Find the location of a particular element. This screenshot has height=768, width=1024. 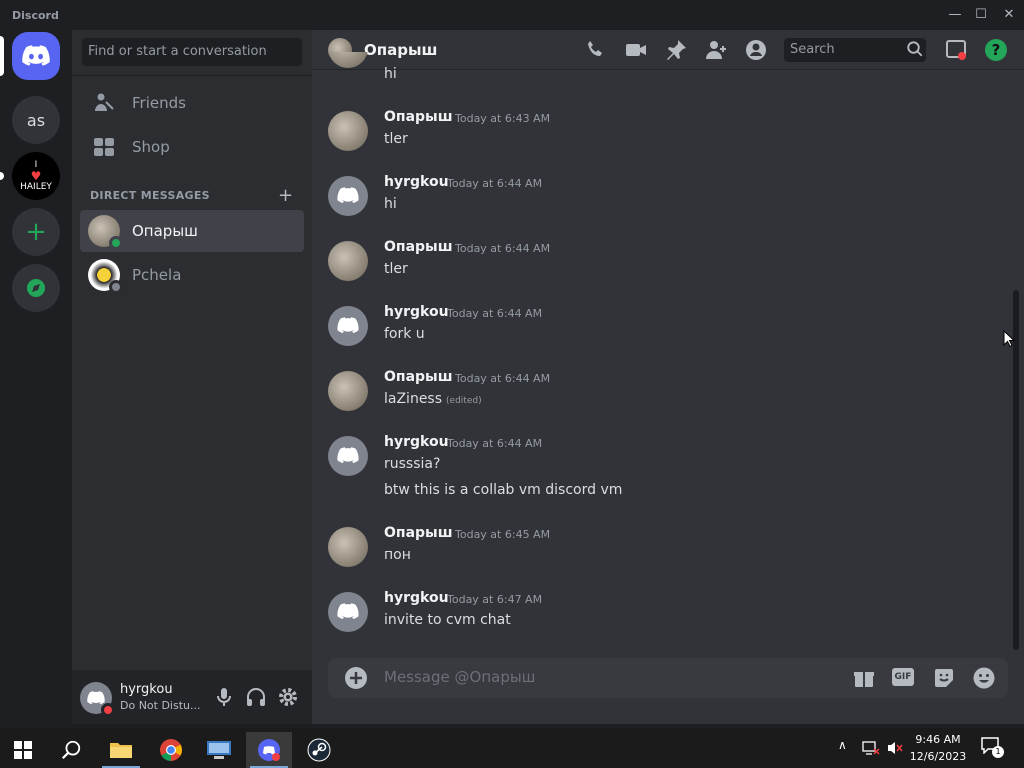

compass-icon is located at coordinates (36, 288).